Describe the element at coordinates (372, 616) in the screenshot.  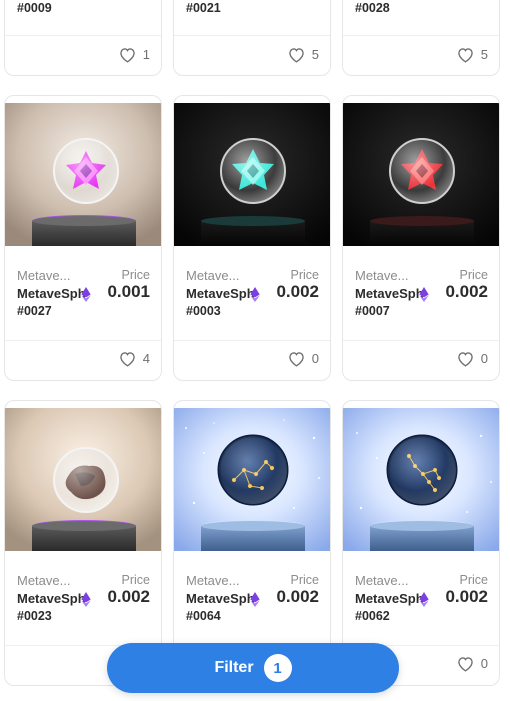
I see `token-id: #0062` at that location.